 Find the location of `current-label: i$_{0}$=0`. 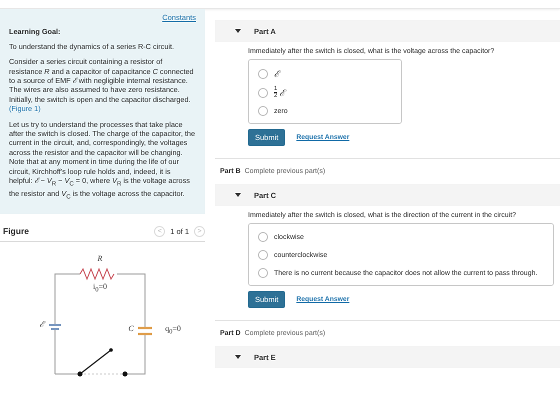

current-label: i$_{0}$=0 is located at coordinates (100, 289).